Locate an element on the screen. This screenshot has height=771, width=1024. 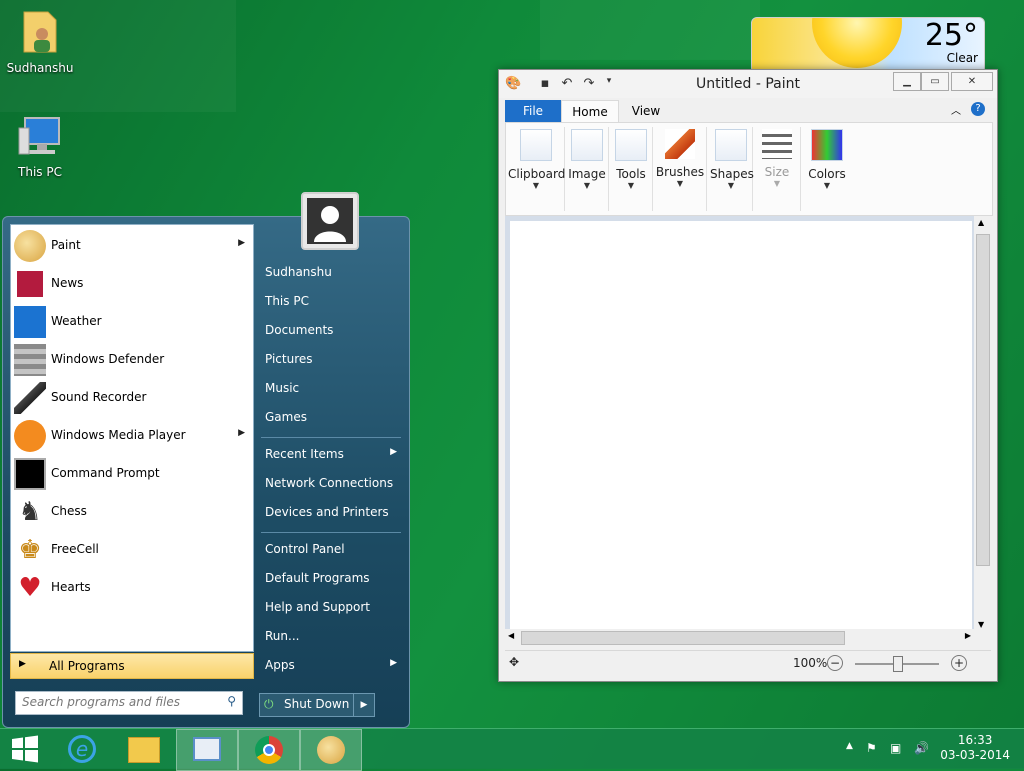
microphone-icon is located at coordinates (30, 398).